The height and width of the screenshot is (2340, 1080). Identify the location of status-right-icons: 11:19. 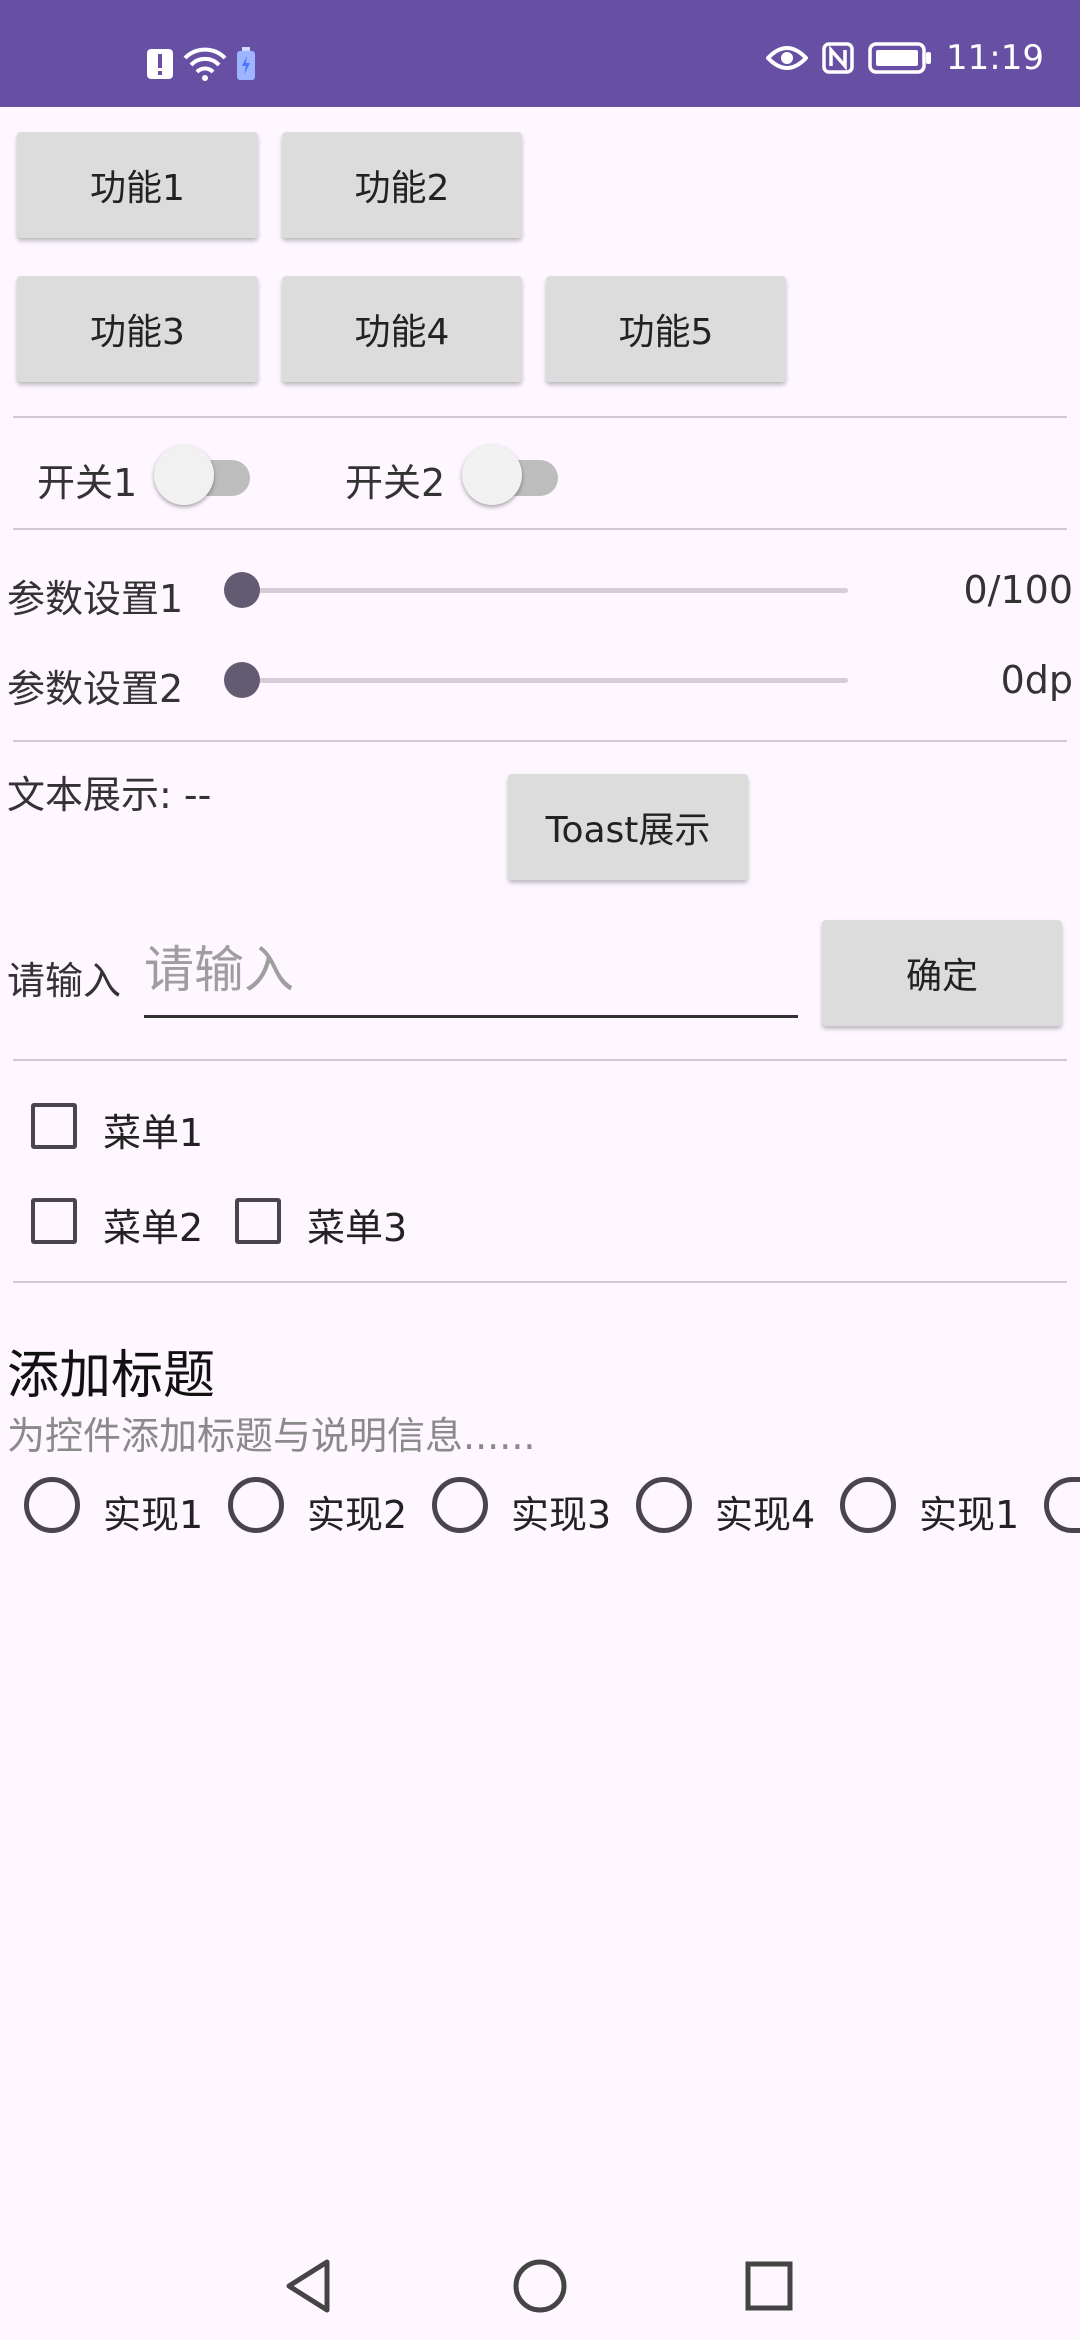
(905, 58).